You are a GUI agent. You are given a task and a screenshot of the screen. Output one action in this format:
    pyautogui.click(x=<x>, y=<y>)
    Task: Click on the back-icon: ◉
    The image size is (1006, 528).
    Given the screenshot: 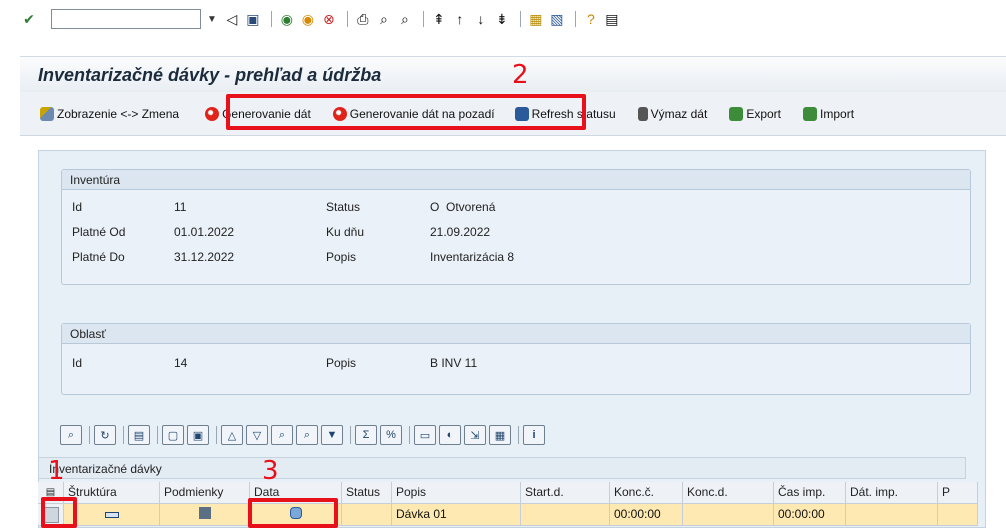 What is the action you would take?
    pyautogui.click(x=287, y=19)
    